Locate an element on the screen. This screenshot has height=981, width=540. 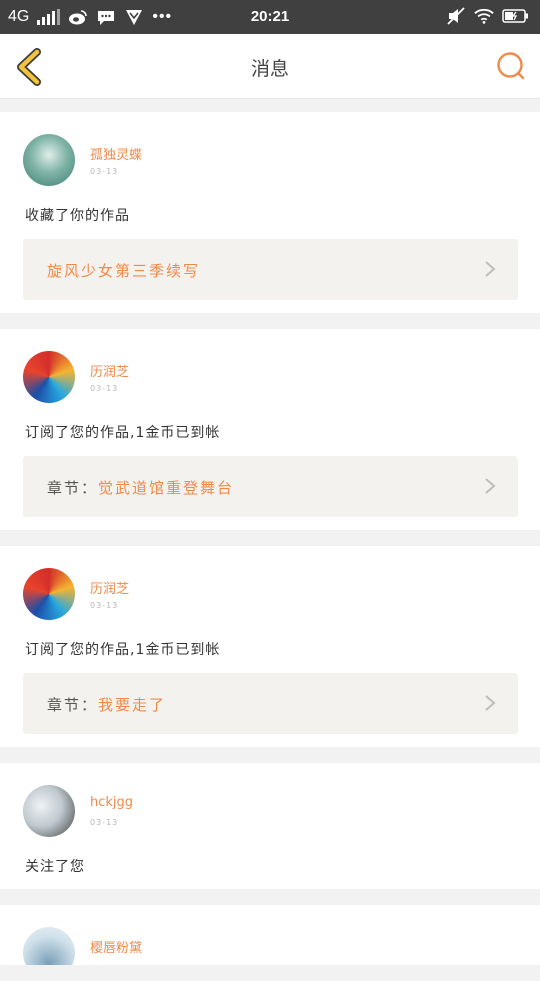
chapter-title: 我要走了 is located at coordinates (132, 705).